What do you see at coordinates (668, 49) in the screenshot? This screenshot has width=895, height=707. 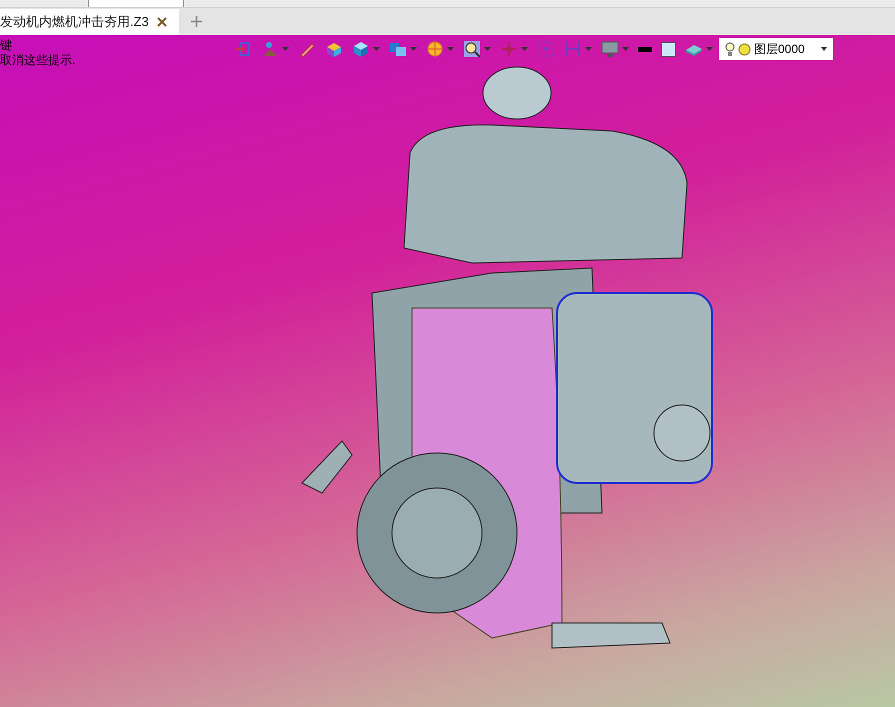 I see `fill-color-swatch` at bounding box center [668, 49].